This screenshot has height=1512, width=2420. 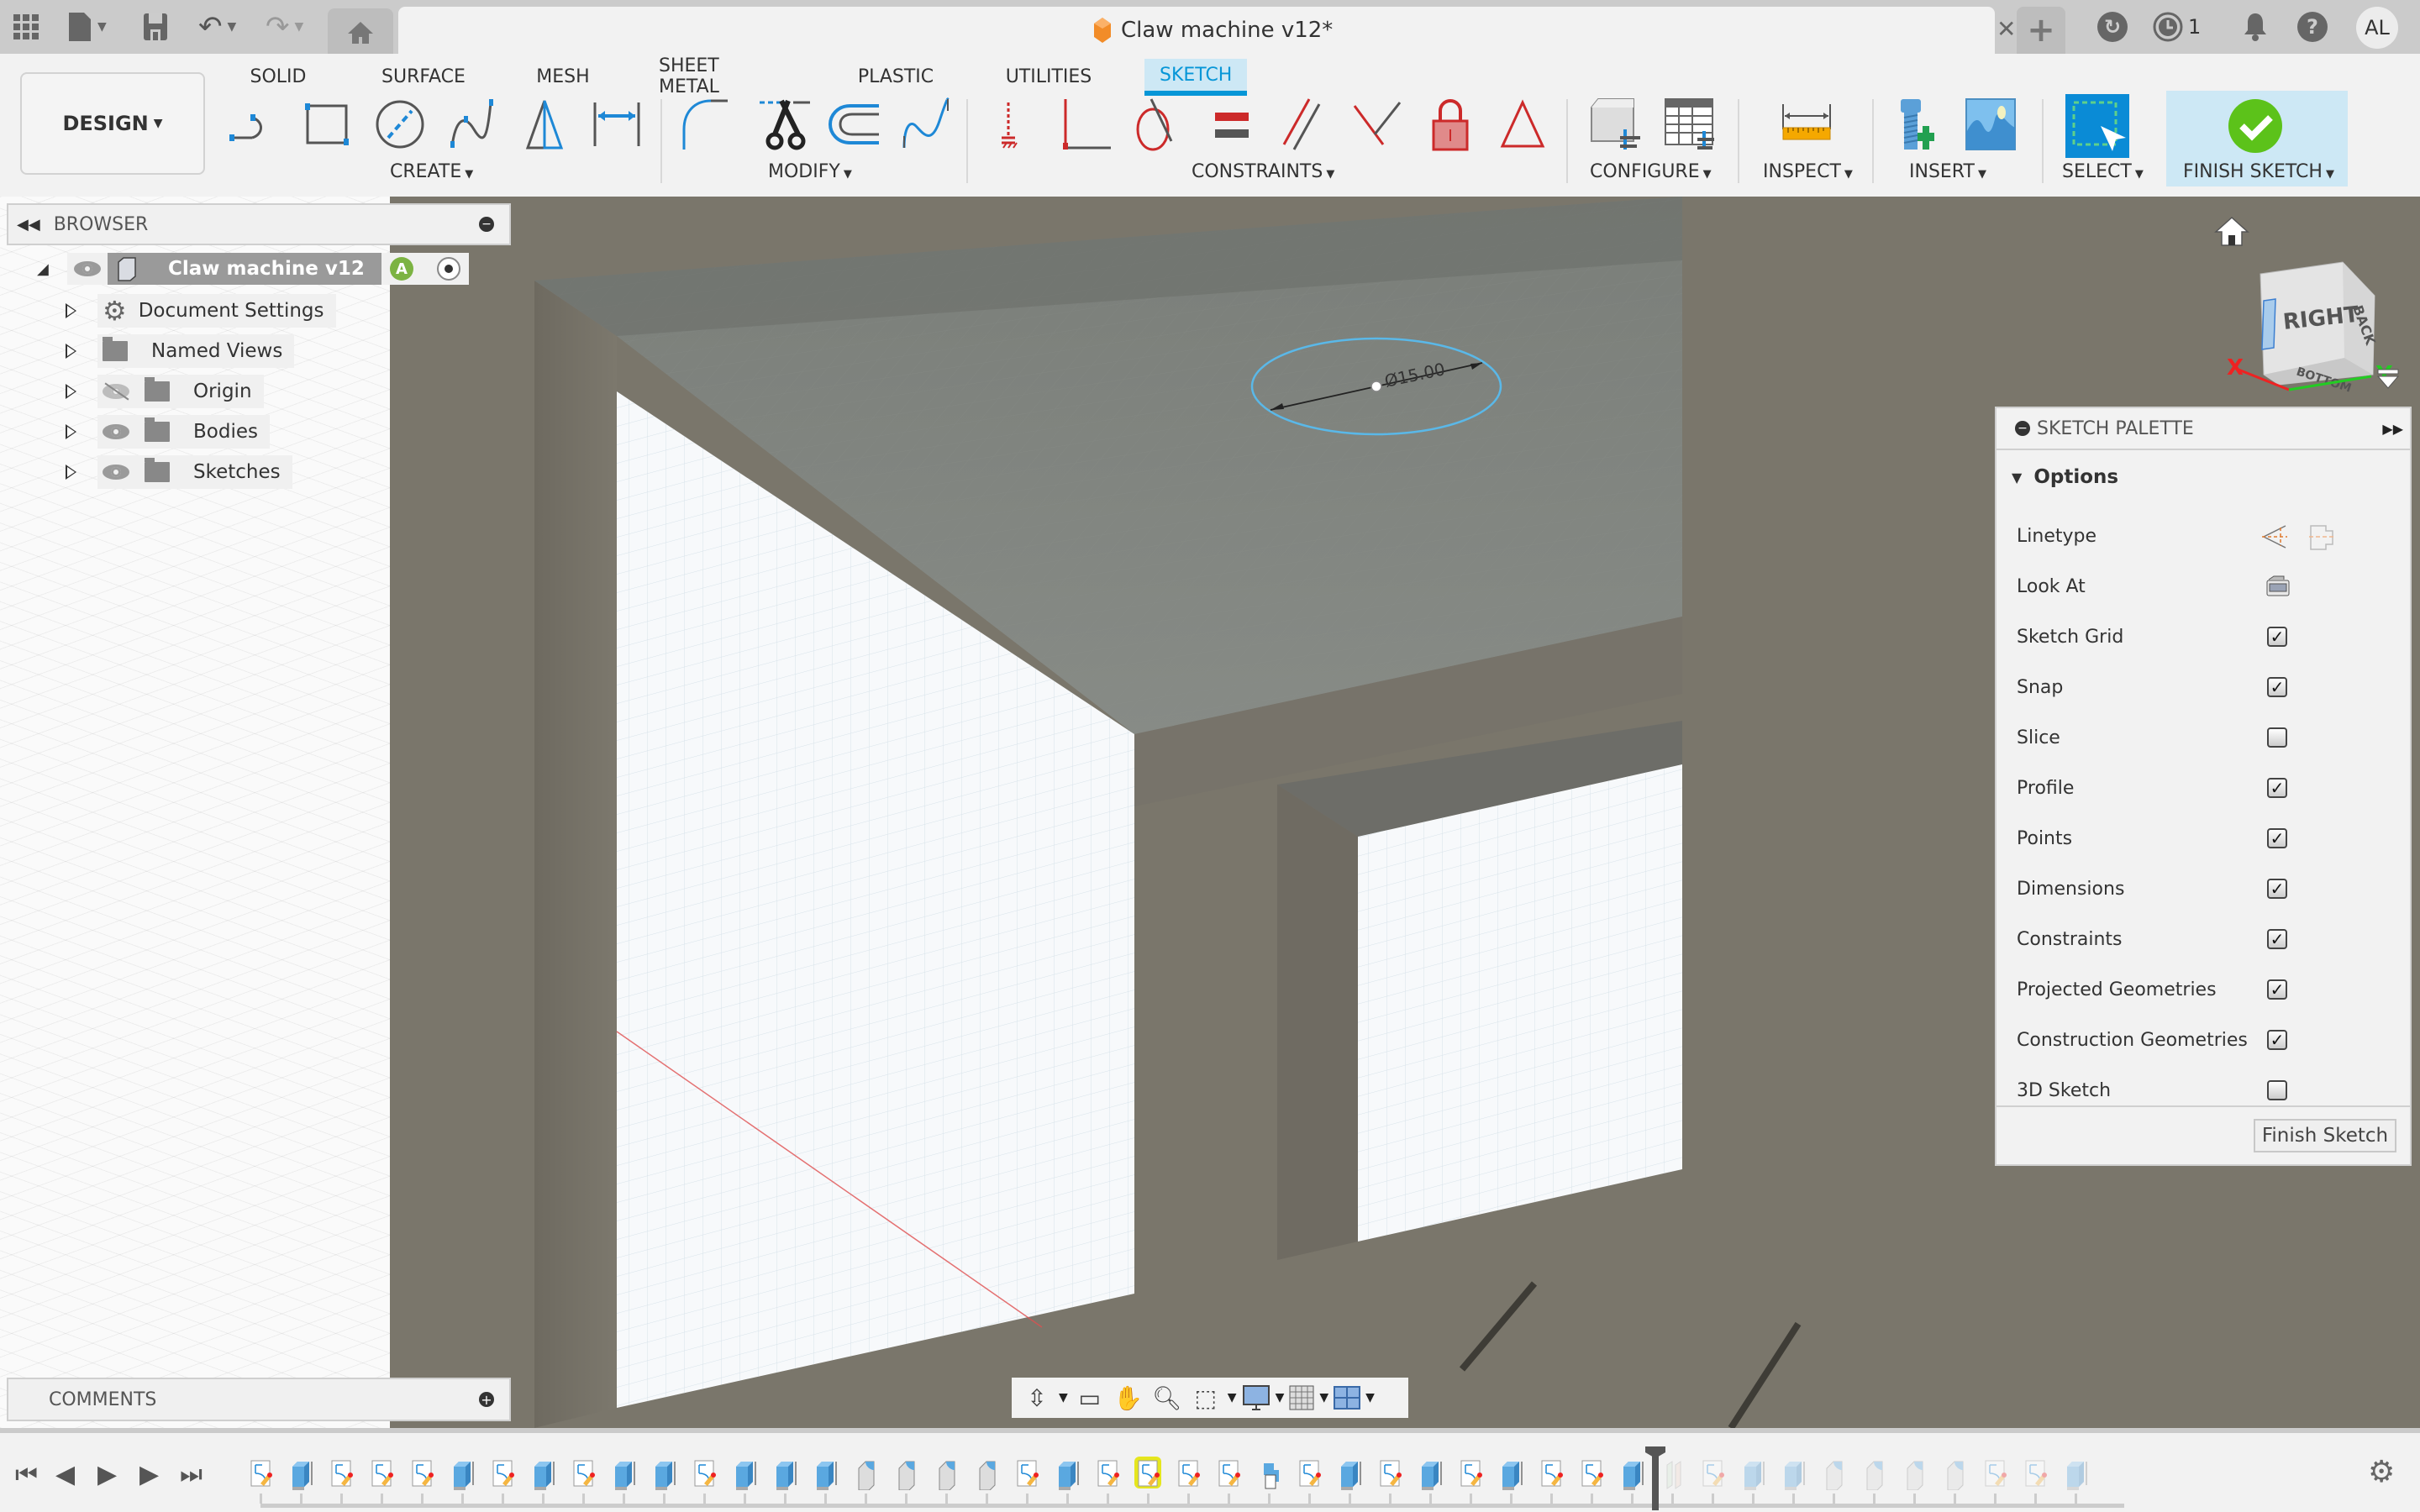 I want to click on display-settings-icon, so click(x=1256, y=1397).